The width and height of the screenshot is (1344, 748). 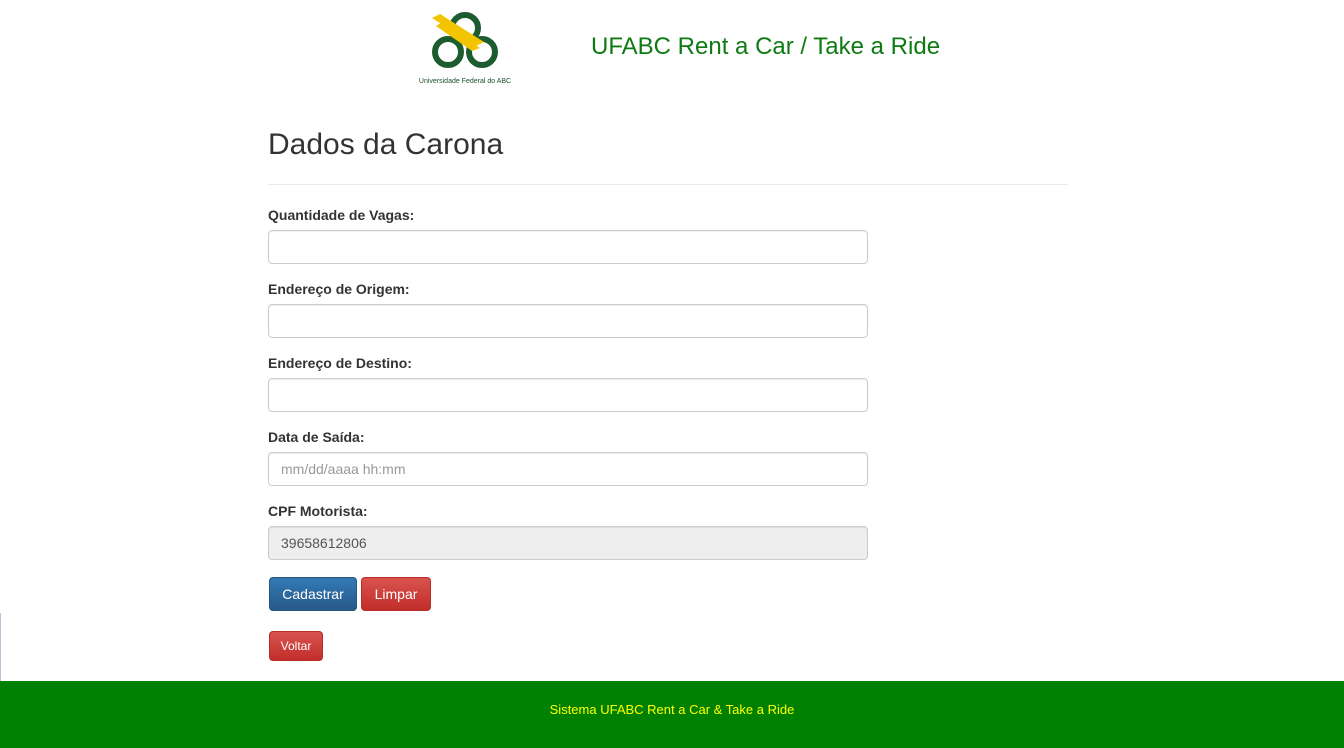 I want to click on destino-input, so click(x=568, y=395).